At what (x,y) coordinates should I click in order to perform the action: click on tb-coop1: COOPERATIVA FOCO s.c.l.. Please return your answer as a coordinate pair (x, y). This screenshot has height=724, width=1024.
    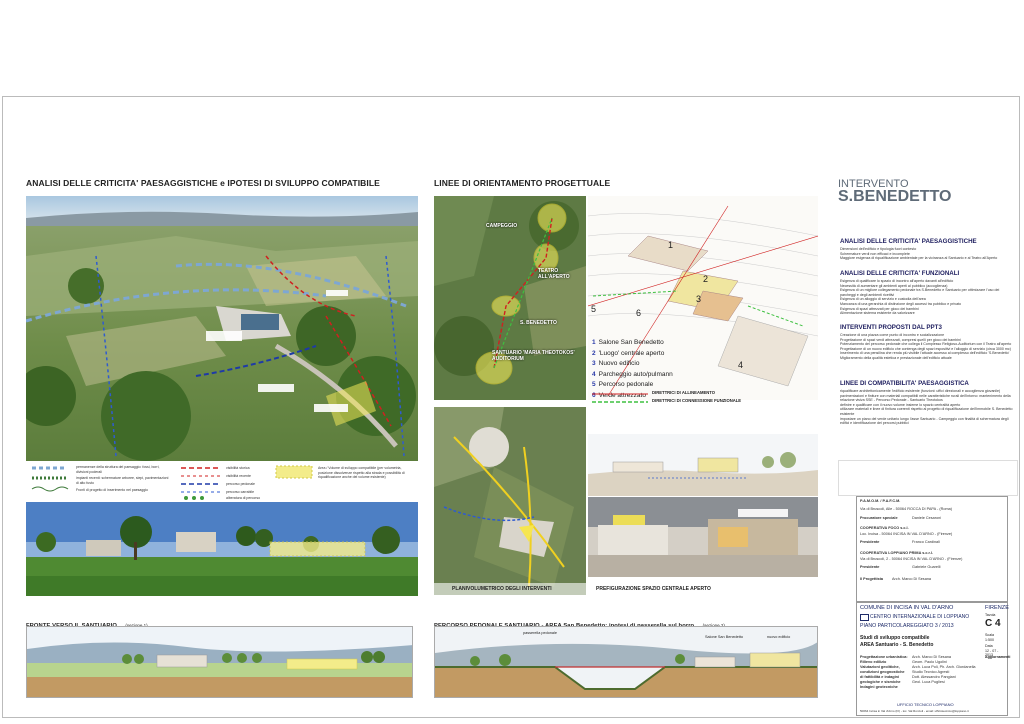
    Looking at the image, I should click on (884, 528).